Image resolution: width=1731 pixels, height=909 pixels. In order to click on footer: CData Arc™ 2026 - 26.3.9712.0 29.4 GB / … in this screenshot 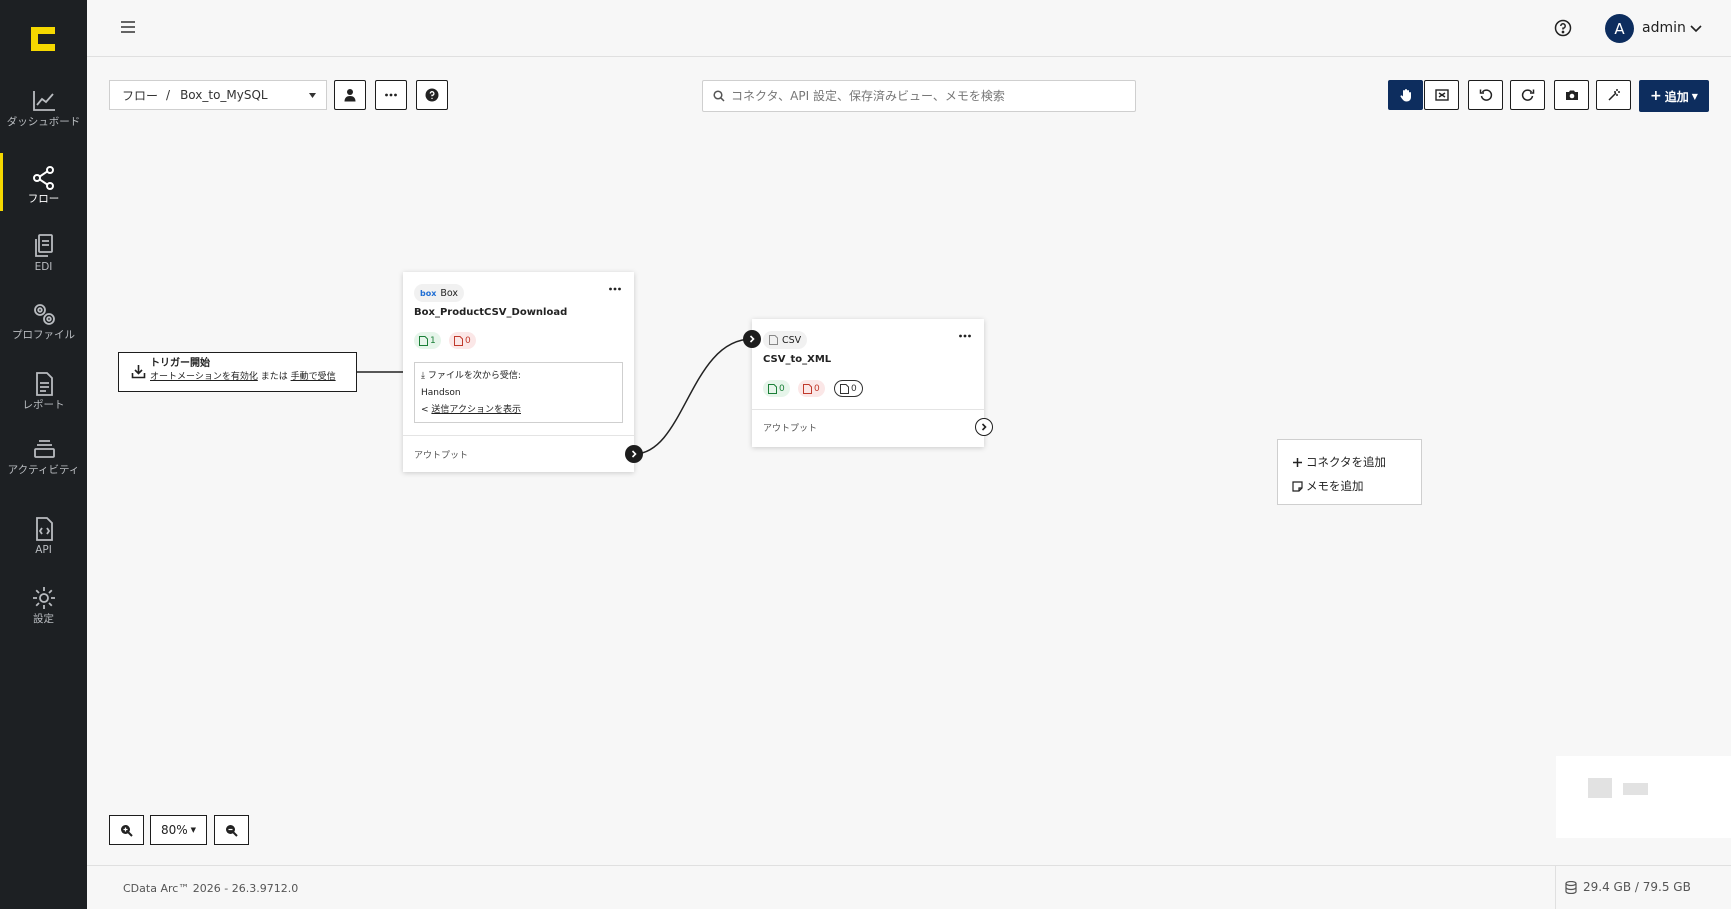, I will do `click(909, 887)`.